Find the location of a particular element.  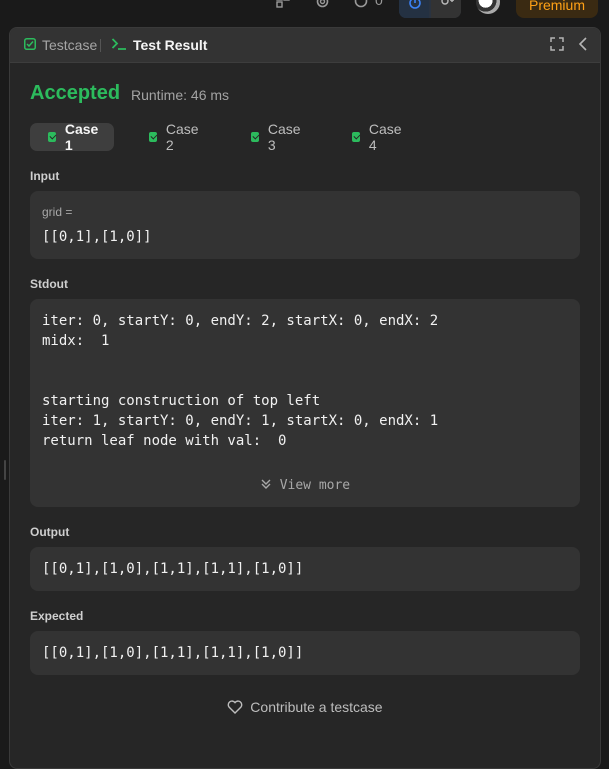

tab-divider is located at coordinates (100, 45).